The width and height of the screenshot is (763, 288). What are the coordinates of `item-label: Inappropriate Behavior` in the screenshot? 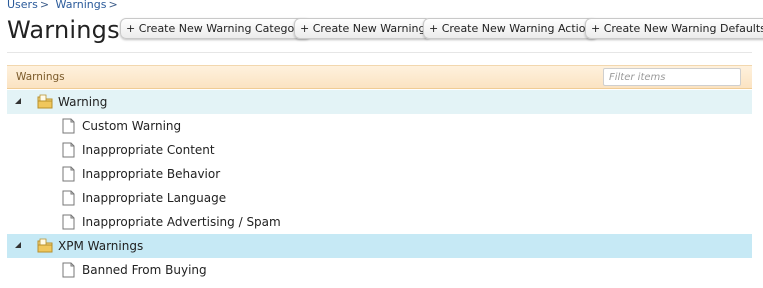 It's located at (151, 174).